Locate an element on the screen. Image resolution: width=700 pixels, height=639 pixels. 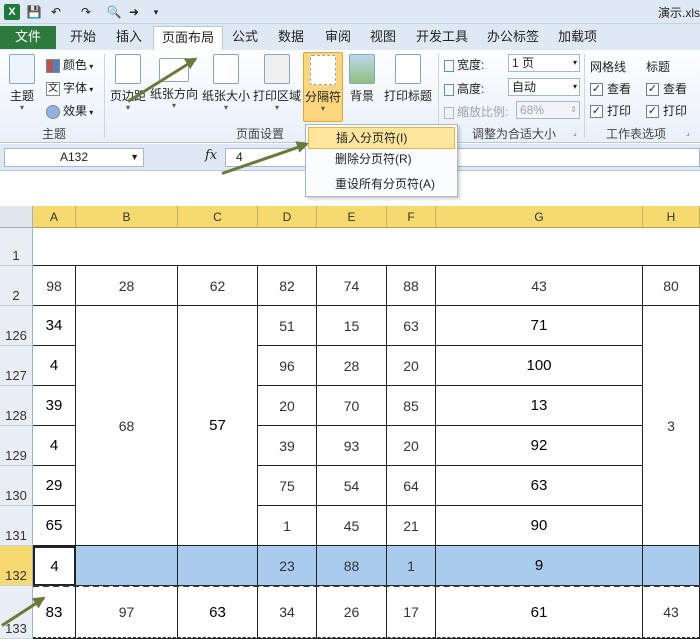
cell: 57 is located at coordinates (218, 426).